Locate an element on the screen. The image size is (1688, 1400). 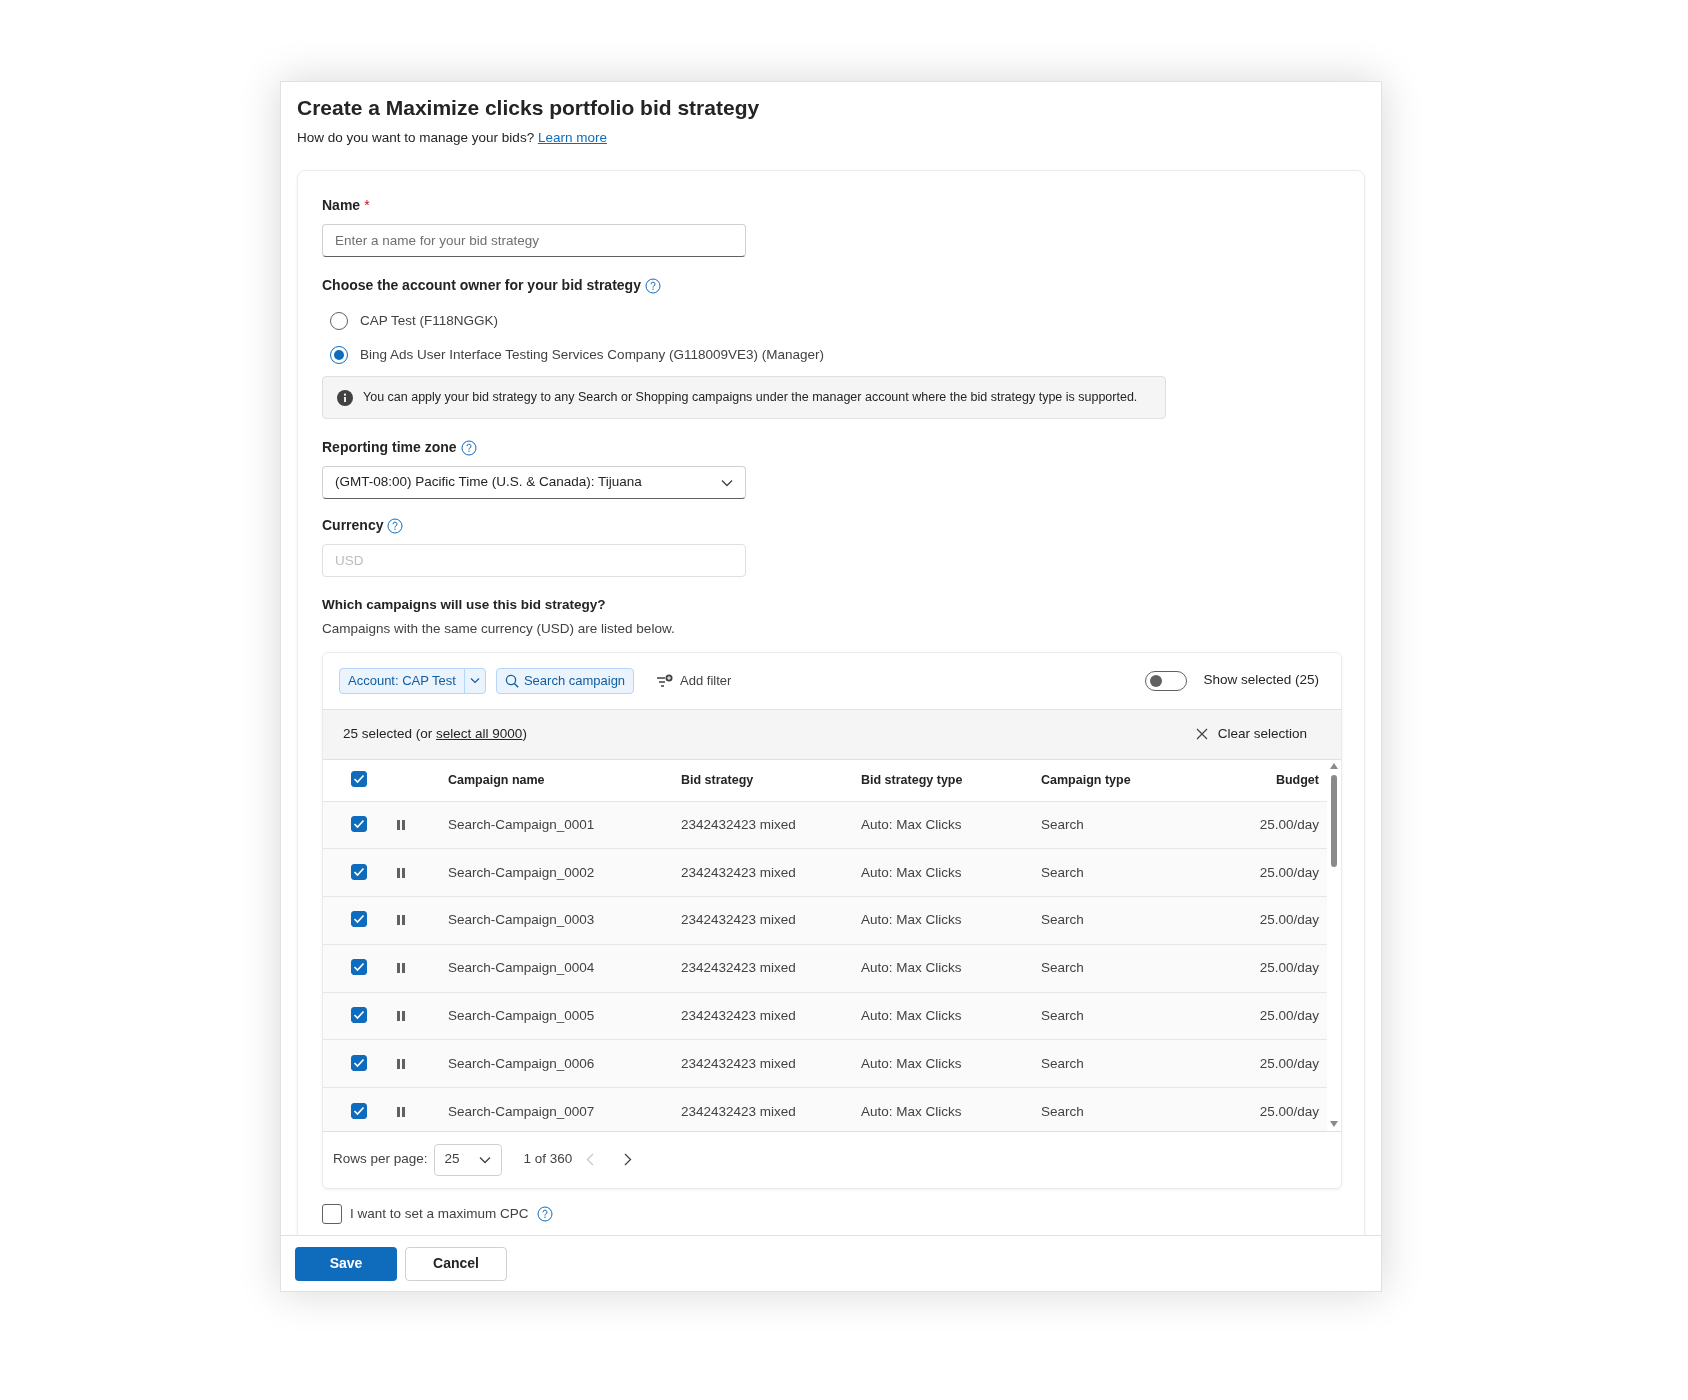
close-icon is located at coordinates (1201, 734).